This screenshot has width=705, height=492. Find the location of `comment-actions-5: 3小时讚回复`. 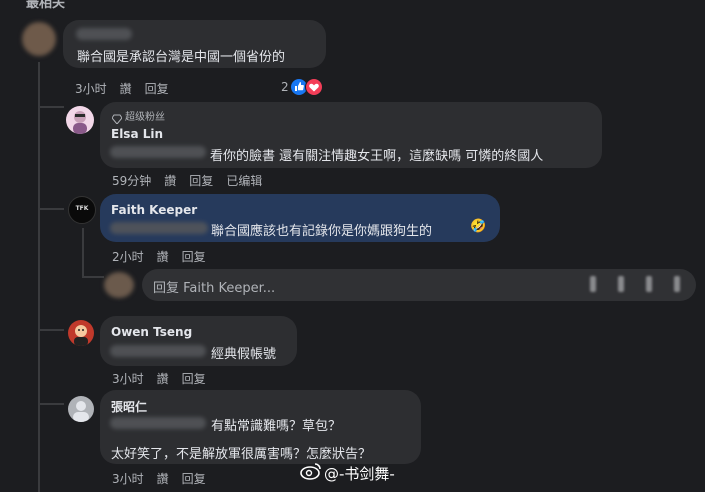

comment-actions-5: 3小时讚回复 is located at coordinates (165, 478).